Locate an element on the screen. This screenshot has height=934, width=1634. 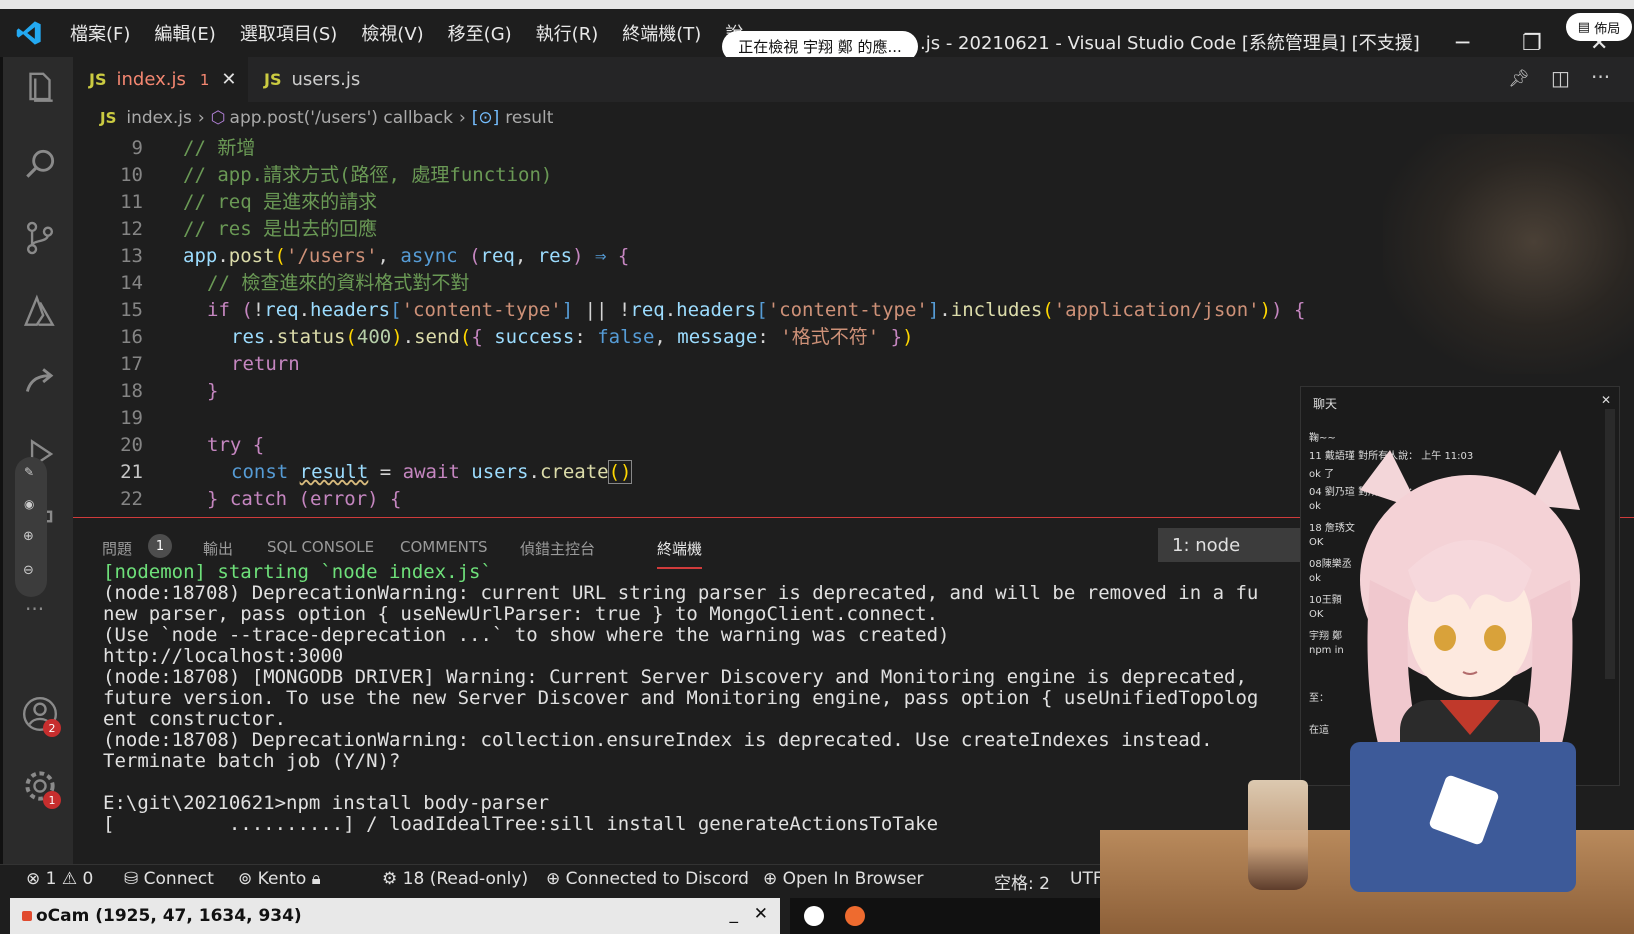
pen-icon: ✎ is located at coordinates (29, 472).